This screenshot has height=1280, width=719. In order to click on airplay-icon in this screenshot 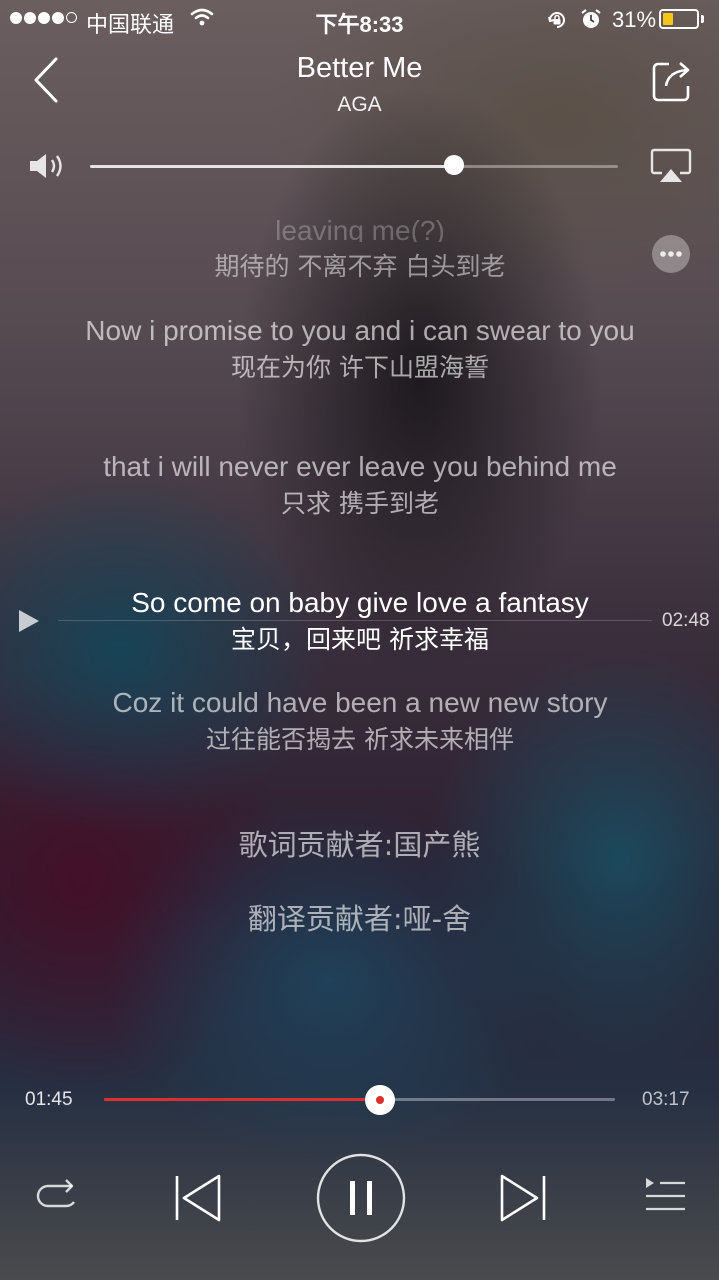, I will do `click(671, 168)`.